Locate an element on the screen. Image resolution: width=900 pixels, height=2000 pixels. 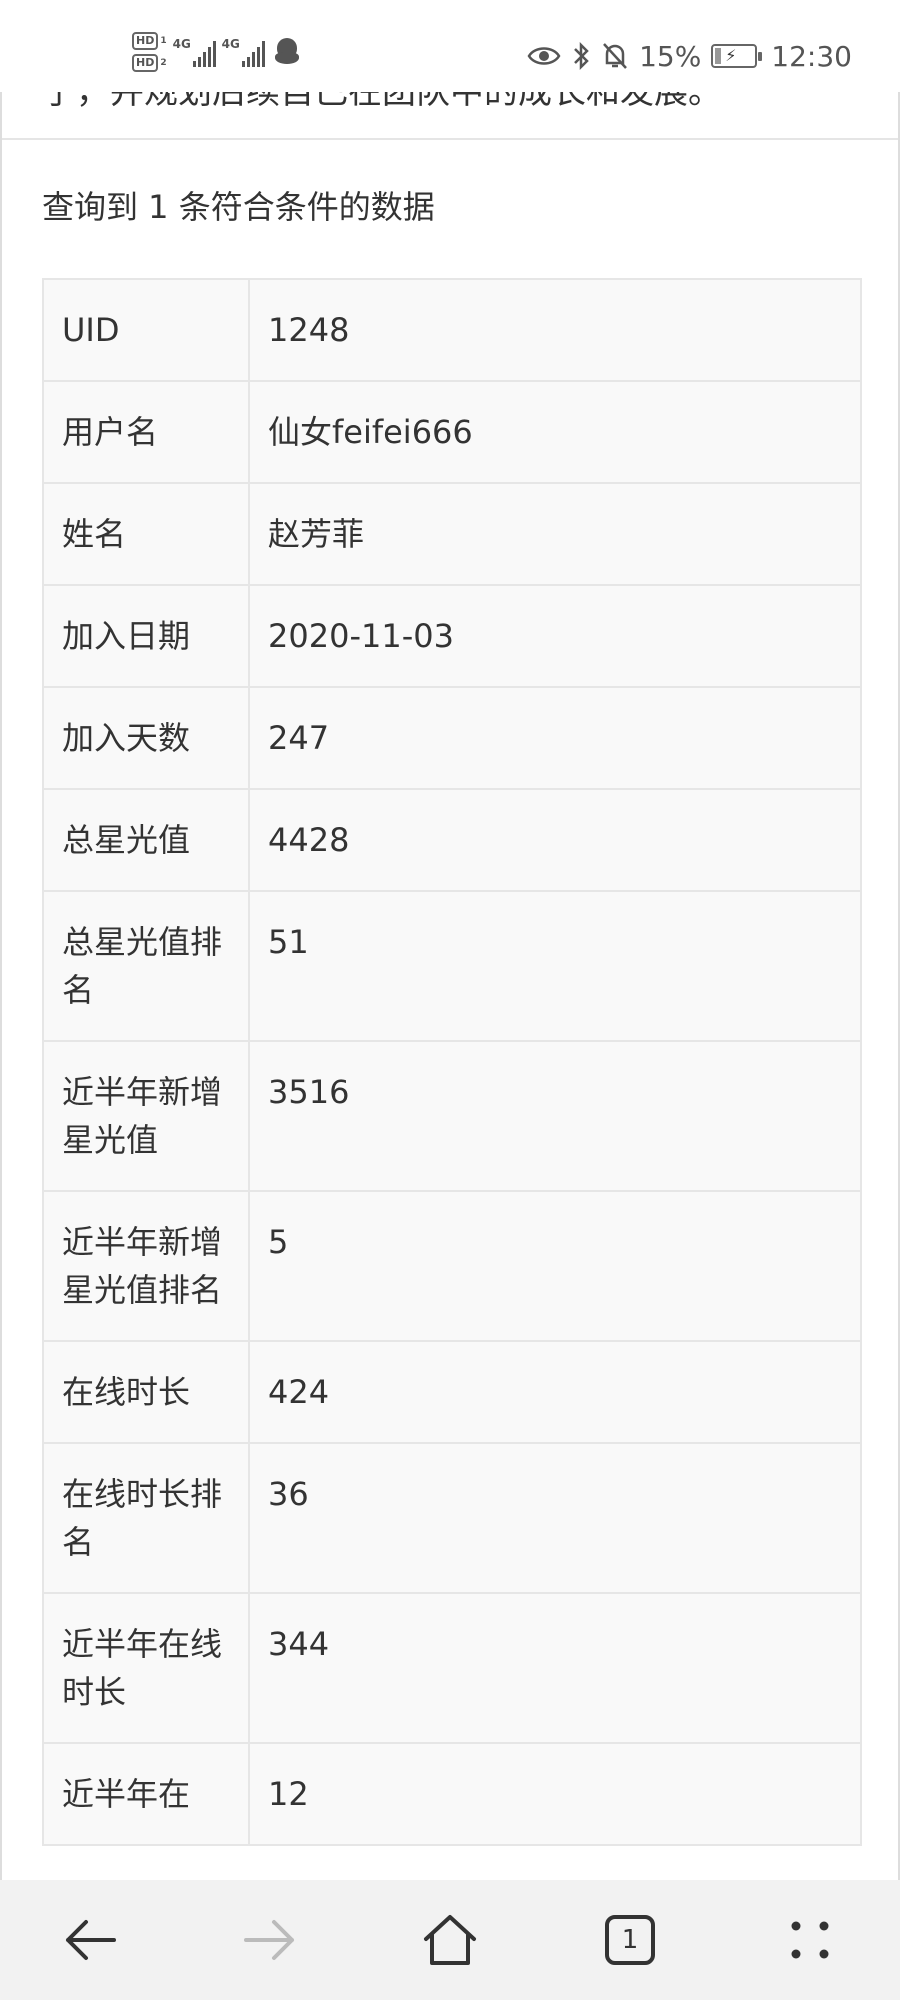
table-row: 近半年新增星光值排名 5 is located at coordinates (452, 1266).